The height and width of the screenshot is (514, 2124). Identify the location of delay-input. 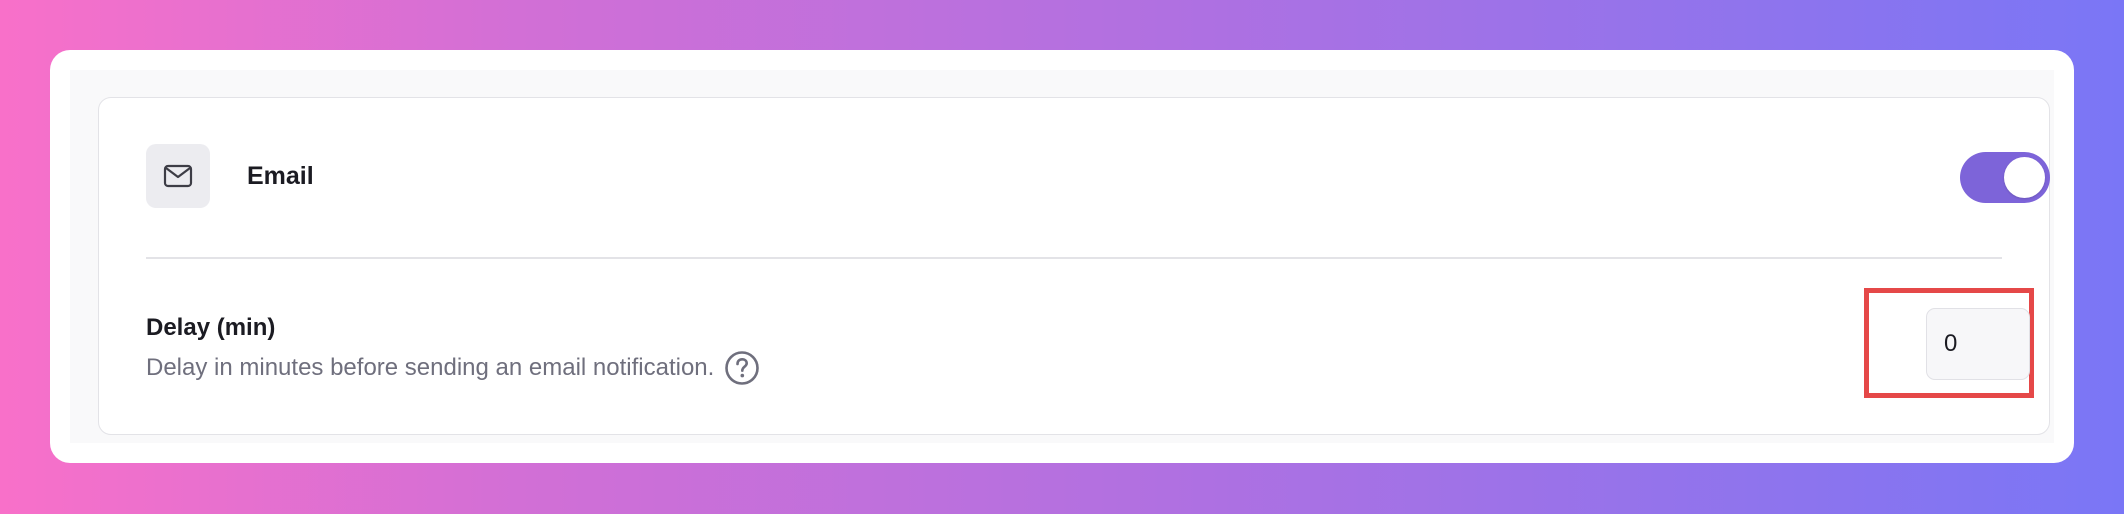
(1978, 344).